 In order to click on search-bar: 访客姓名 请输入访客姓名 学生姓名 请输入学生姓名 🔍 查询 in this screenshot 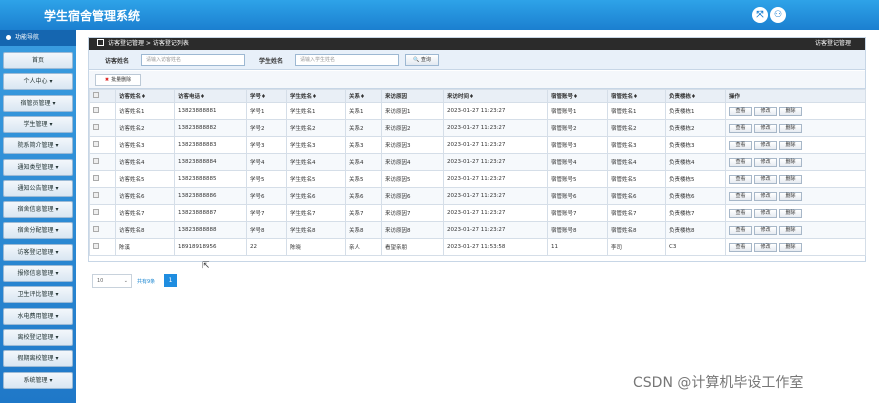, I will do `click(477, 60)`.